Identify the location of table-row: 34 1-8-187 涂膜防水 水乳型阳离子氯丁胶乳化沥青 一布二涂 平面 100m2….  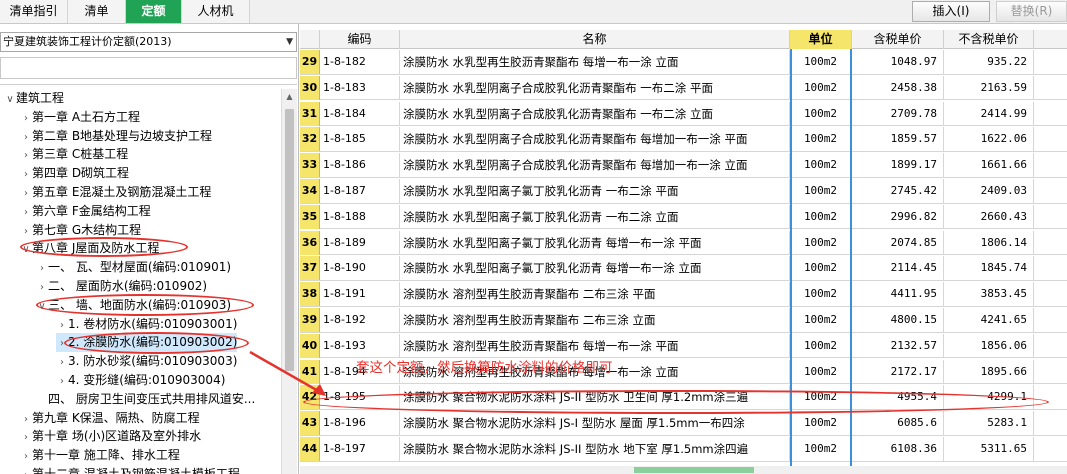
(683, 191).